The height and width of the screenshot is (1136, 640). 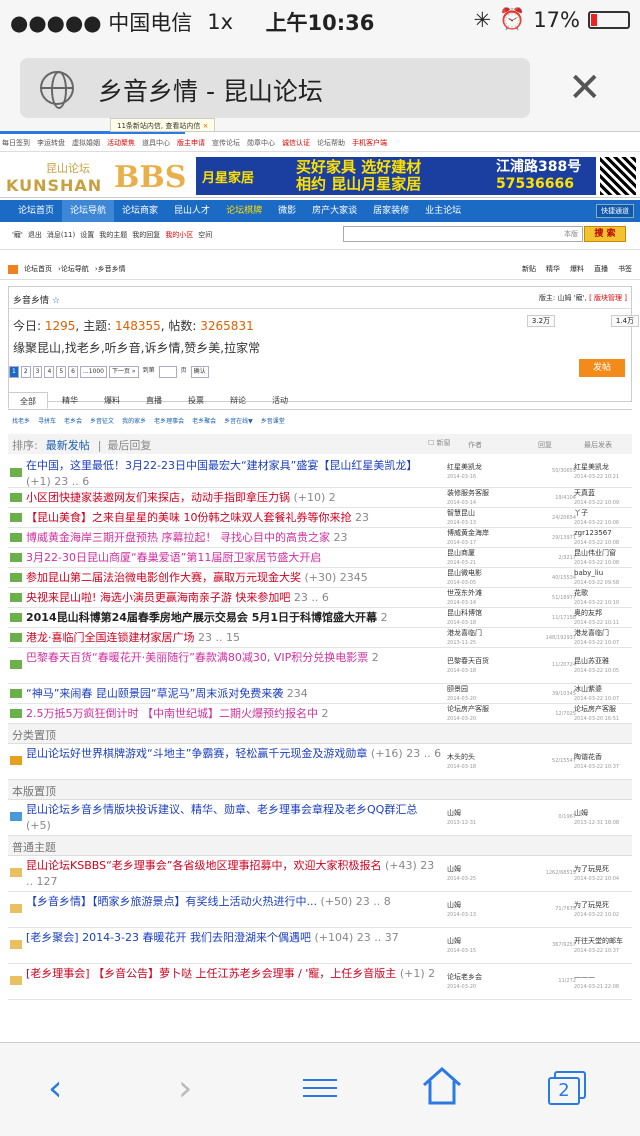 What do you see at coordinates (146, 235) in the screenshot?
I see `user-link: 我的回复` at bounding box center [146, 235].